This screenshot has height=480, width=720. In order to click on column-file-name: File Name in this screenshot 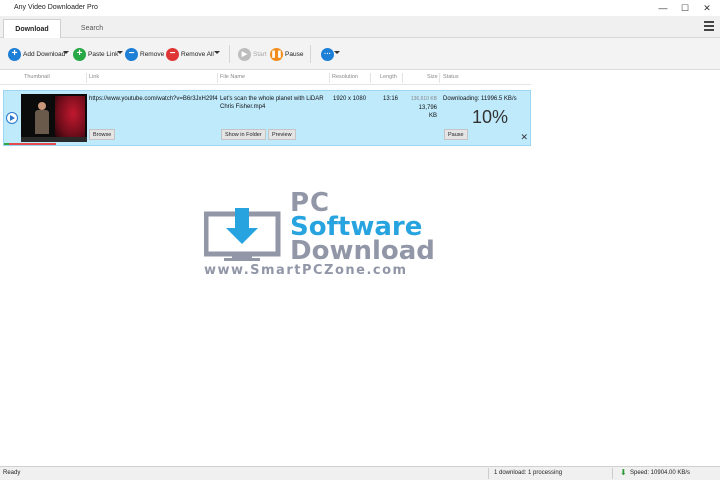, I will do `click(232, 77)`.